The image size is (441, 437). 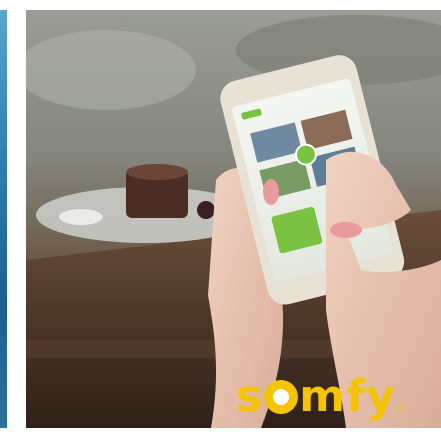 What do you see at coordinates (3, 219) in the screenshot?
I see `previous-slide-edge` at bounding box center [3, 219].